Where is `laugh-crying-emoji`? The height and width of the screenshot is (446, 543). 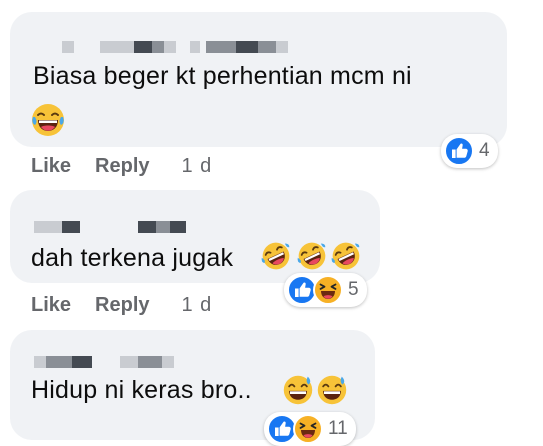
laugh-crying-emoji is located at coordinates (48, 120).